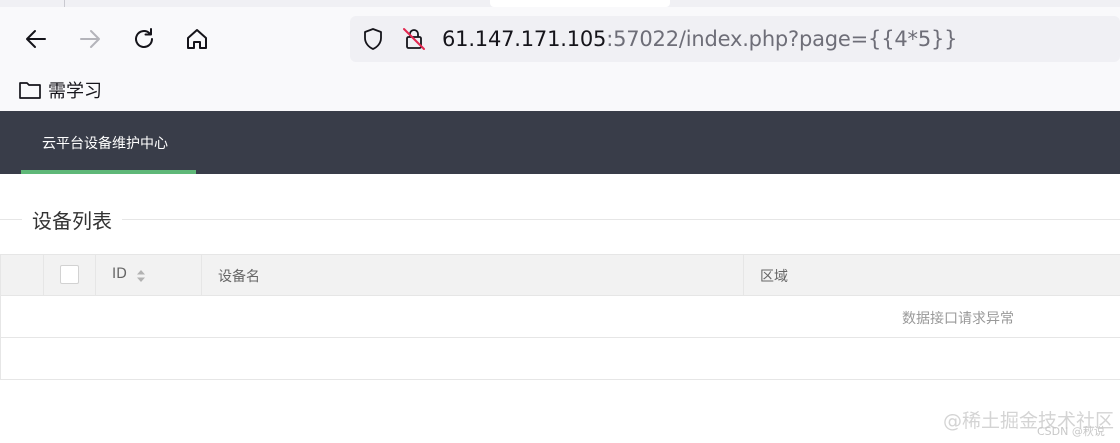 This screenshot has height=443, width=1120. Describe the element at coordinates (119, 274) in the screenshot. I see `column-header-id: ID` at that location.